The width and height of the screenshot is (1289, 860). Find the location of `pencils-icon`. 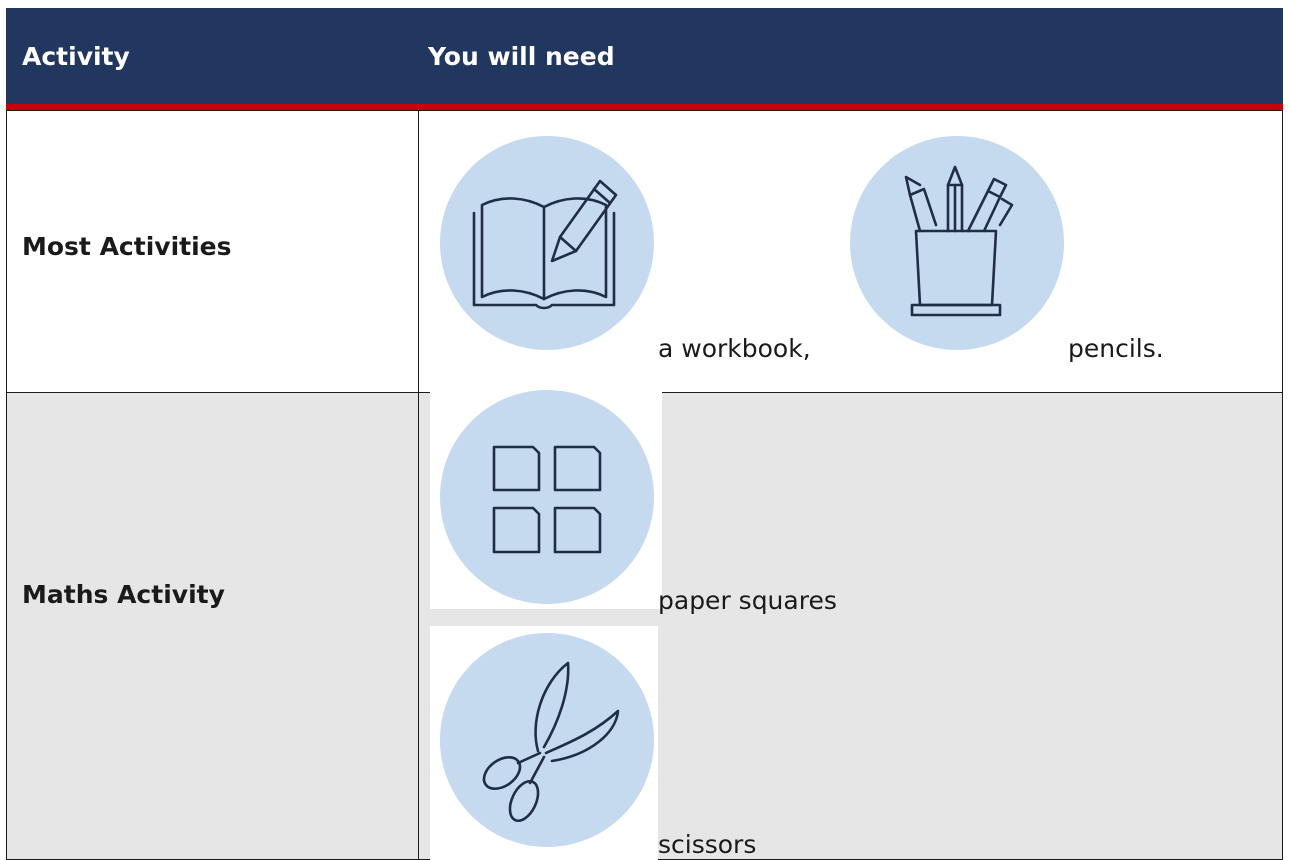

pencils-icon is located at coordinates (957, 245).